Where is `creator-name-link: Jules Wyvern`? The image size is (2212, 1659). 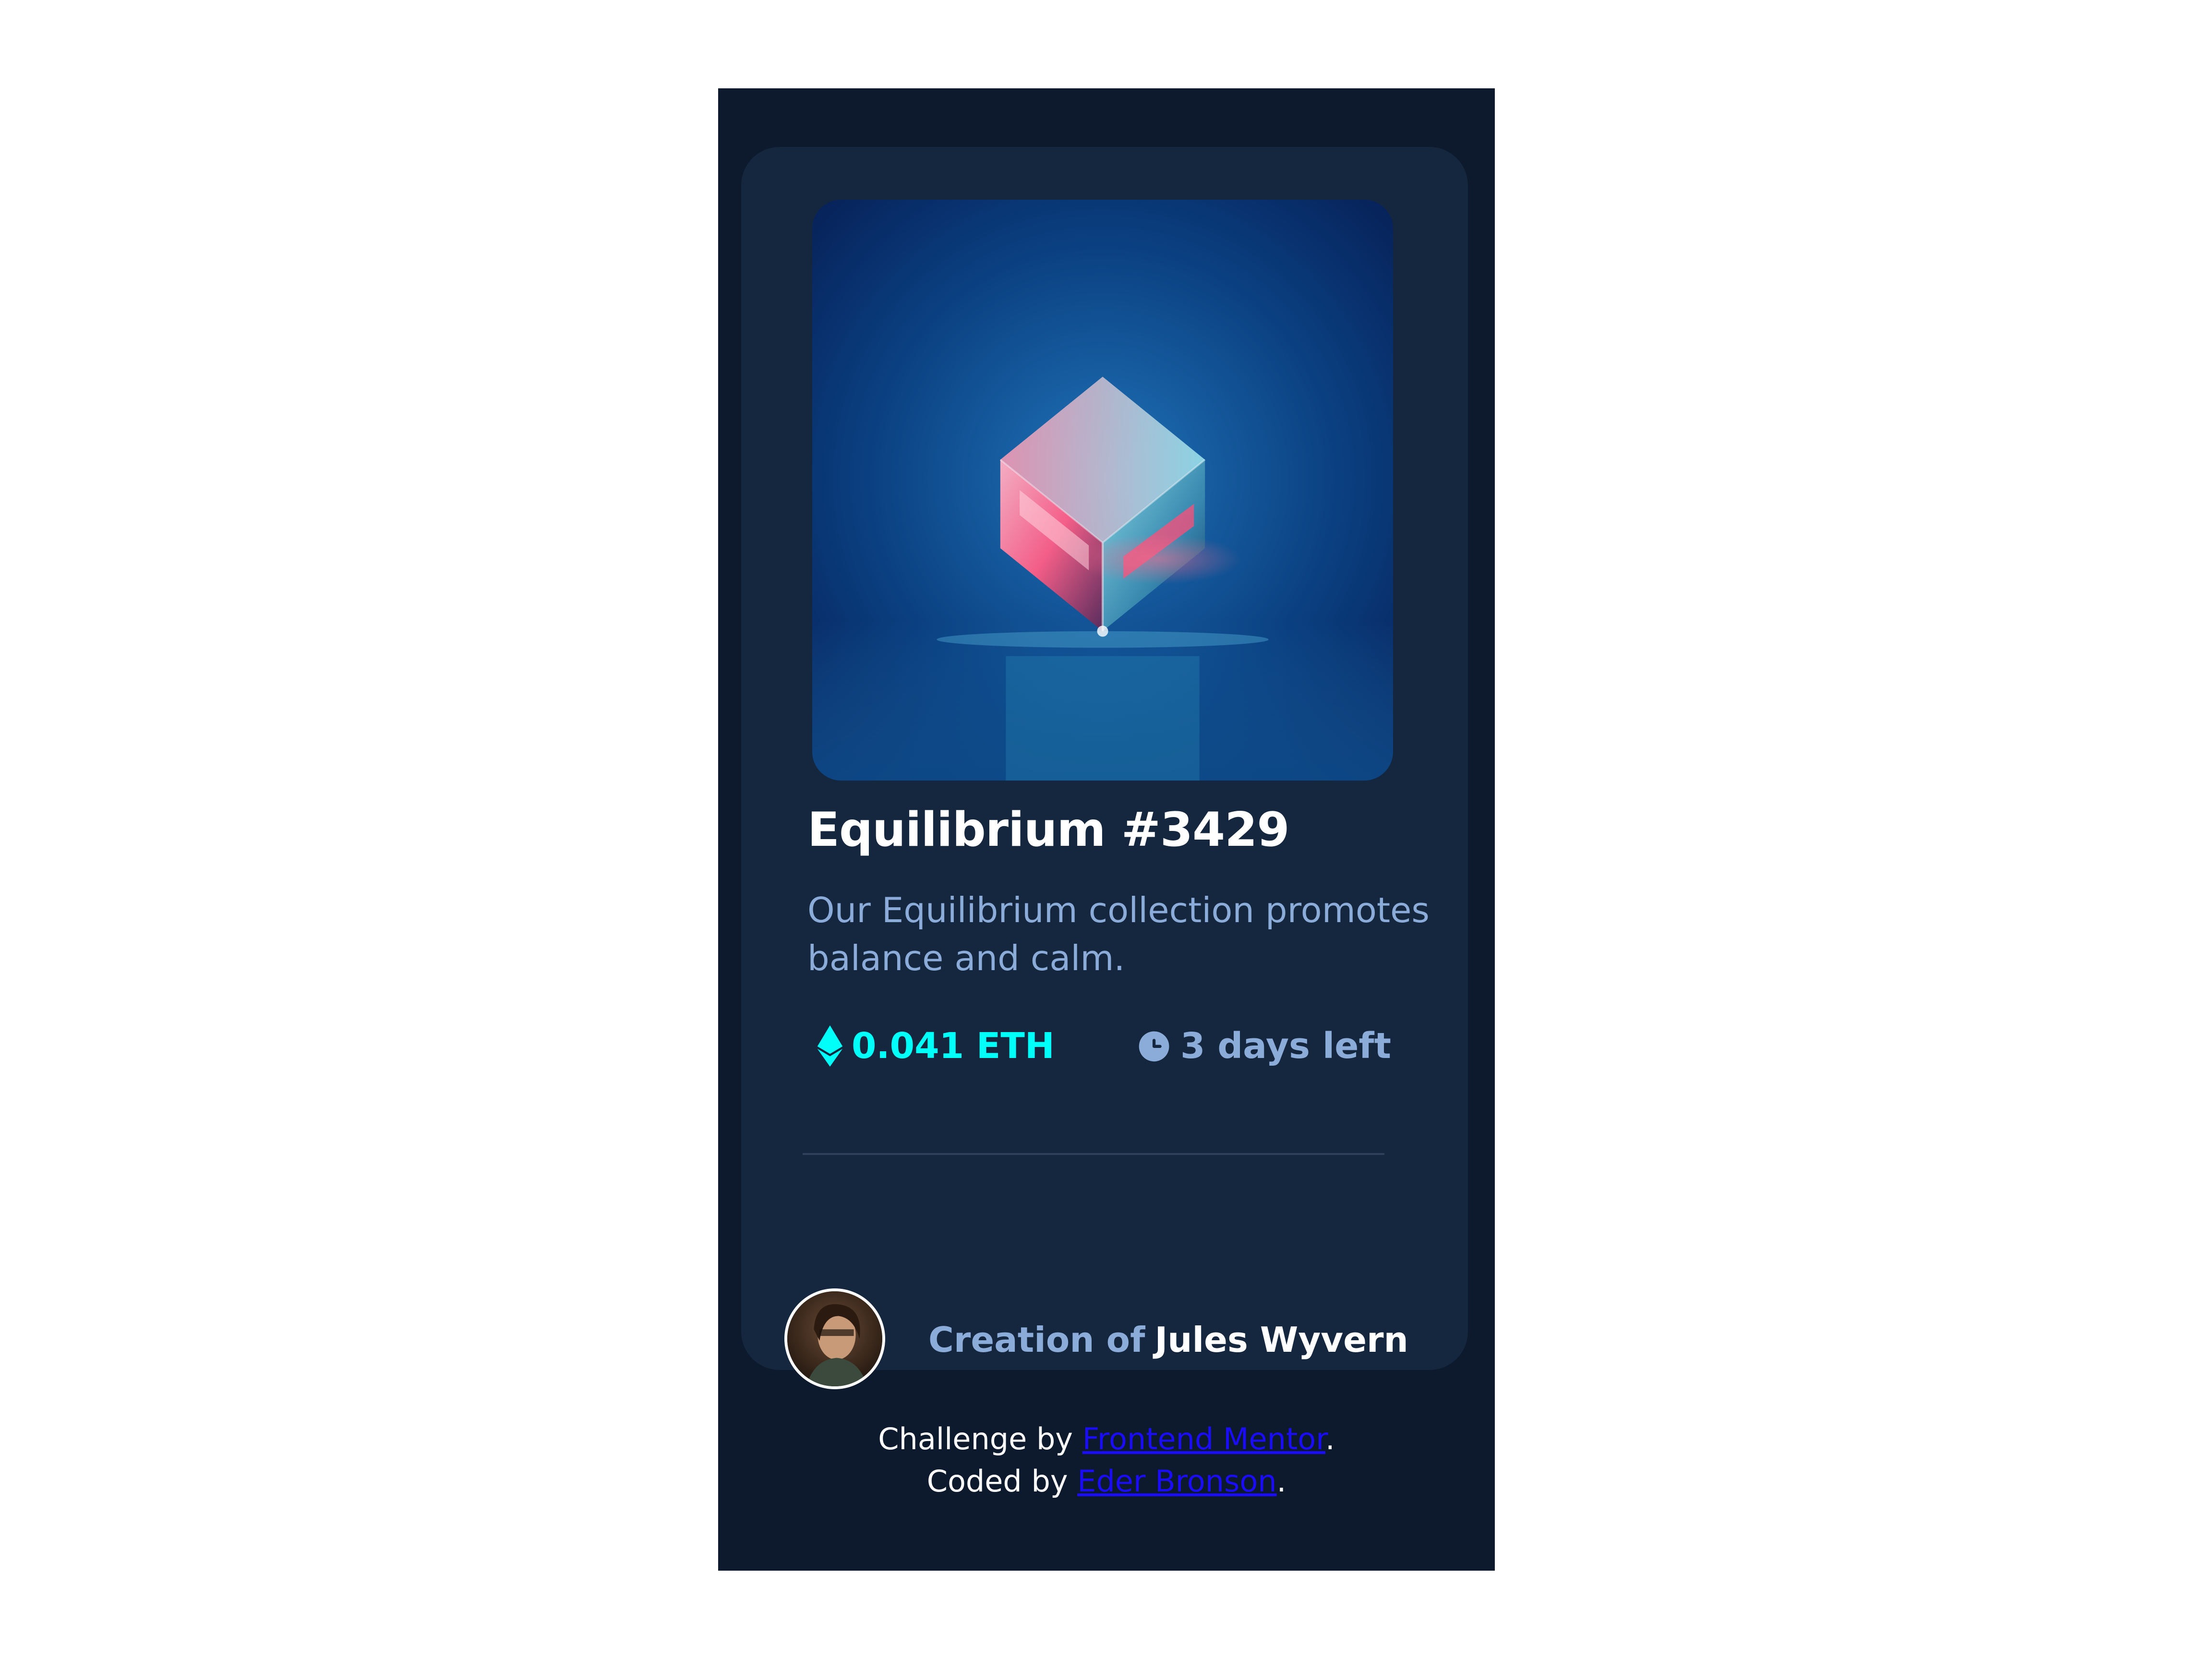
creator-name-link: Jules Wyvern is located at coordinates (1281, 1340).